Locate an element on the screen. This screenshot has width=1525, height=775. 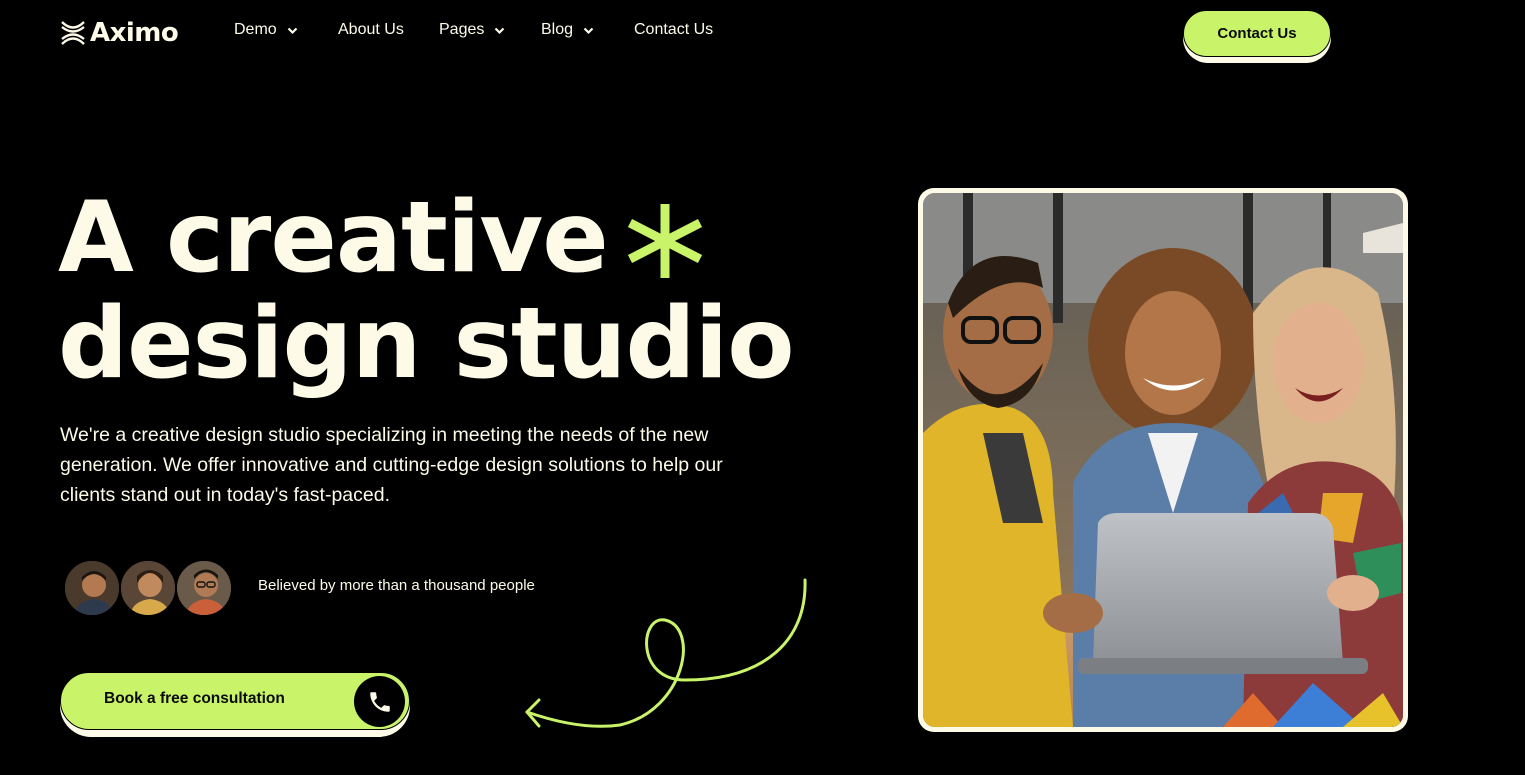
nav-label: Demo is located at coordinates (255, 29).